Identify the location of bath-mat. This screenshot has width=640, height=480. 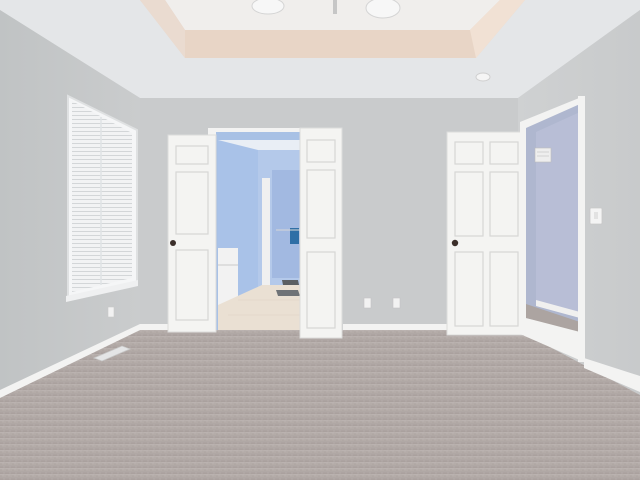
(288, 293).